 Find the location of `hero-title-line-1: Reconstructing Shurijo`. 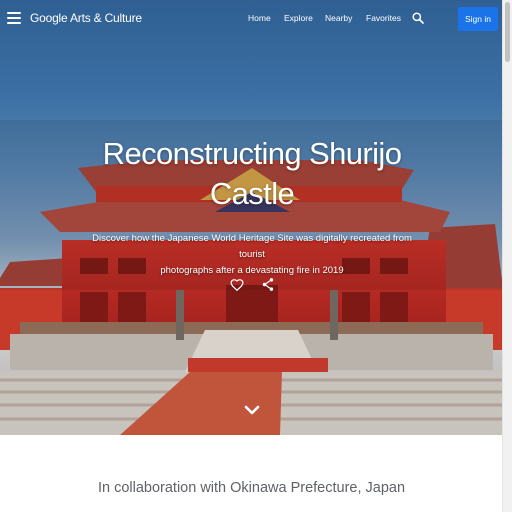

hero-title-line-1: Reconstructing Shurijo is located at coordinates (252, 153).